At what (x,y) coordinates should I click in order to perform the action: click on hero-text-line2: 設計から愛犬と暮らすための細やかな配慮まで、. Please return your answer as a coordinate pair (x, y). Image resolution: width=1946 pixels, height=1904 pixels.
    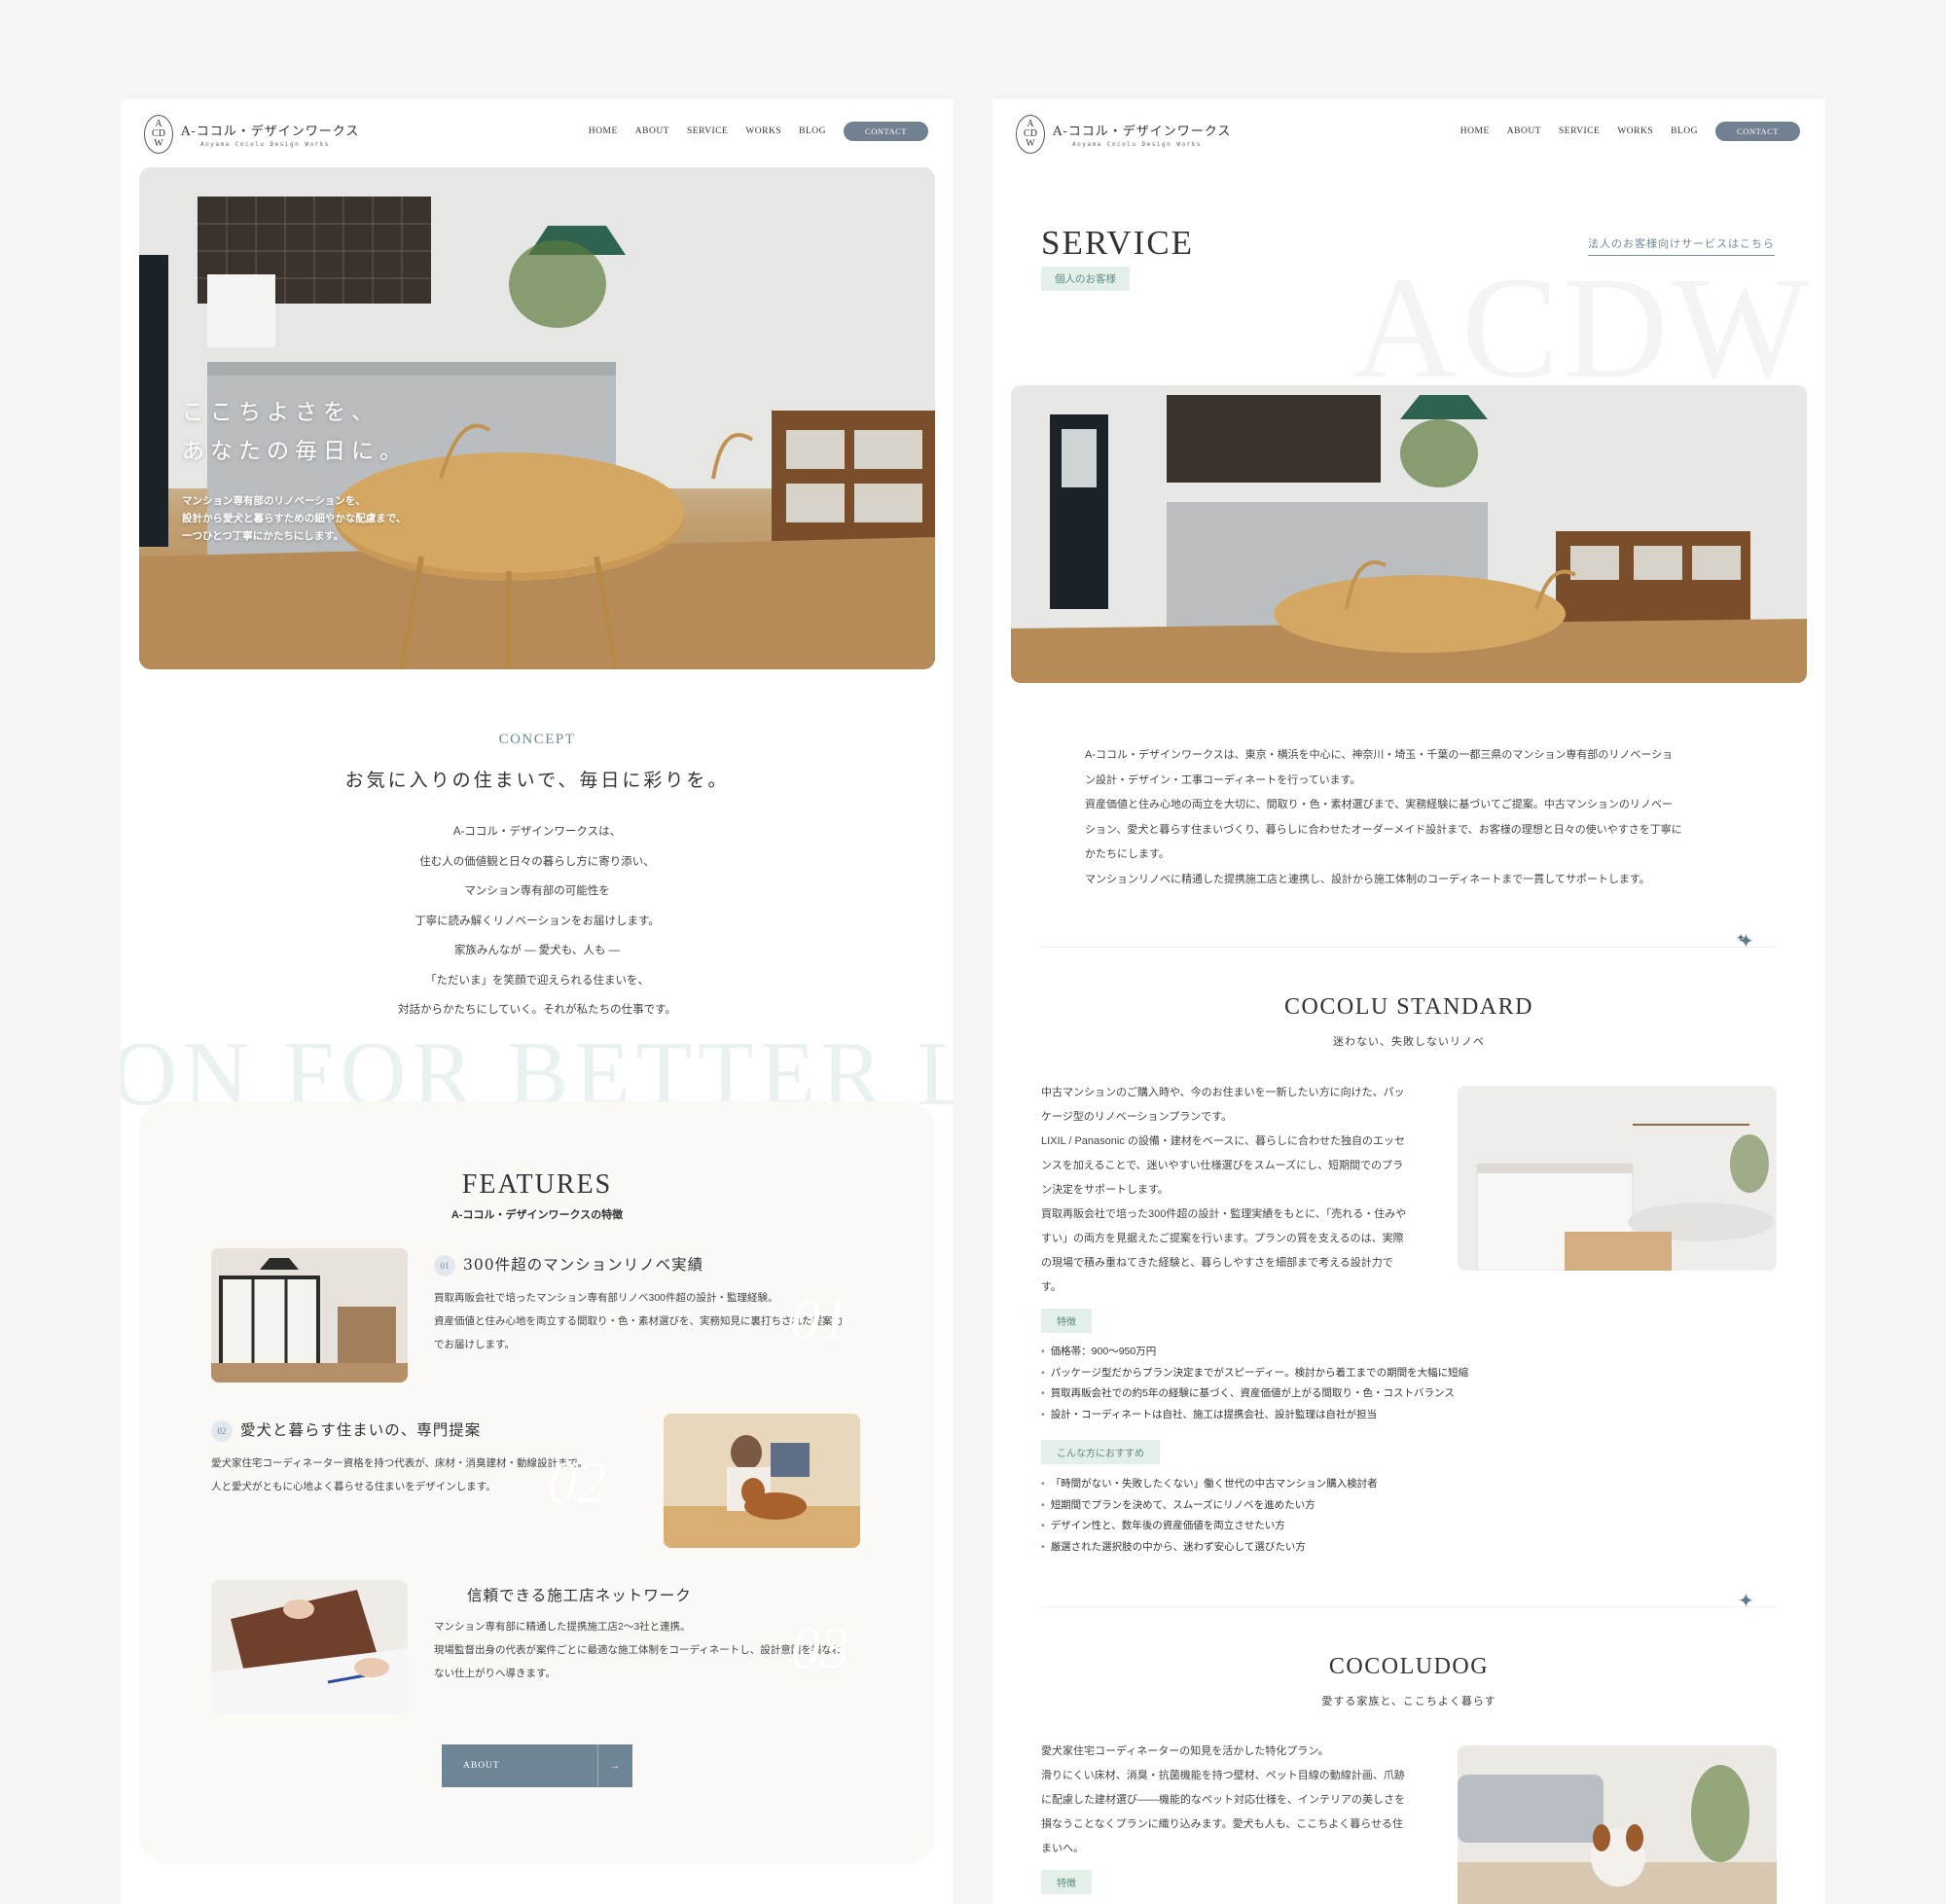
    Looking at the image, I should click on (294, 518).